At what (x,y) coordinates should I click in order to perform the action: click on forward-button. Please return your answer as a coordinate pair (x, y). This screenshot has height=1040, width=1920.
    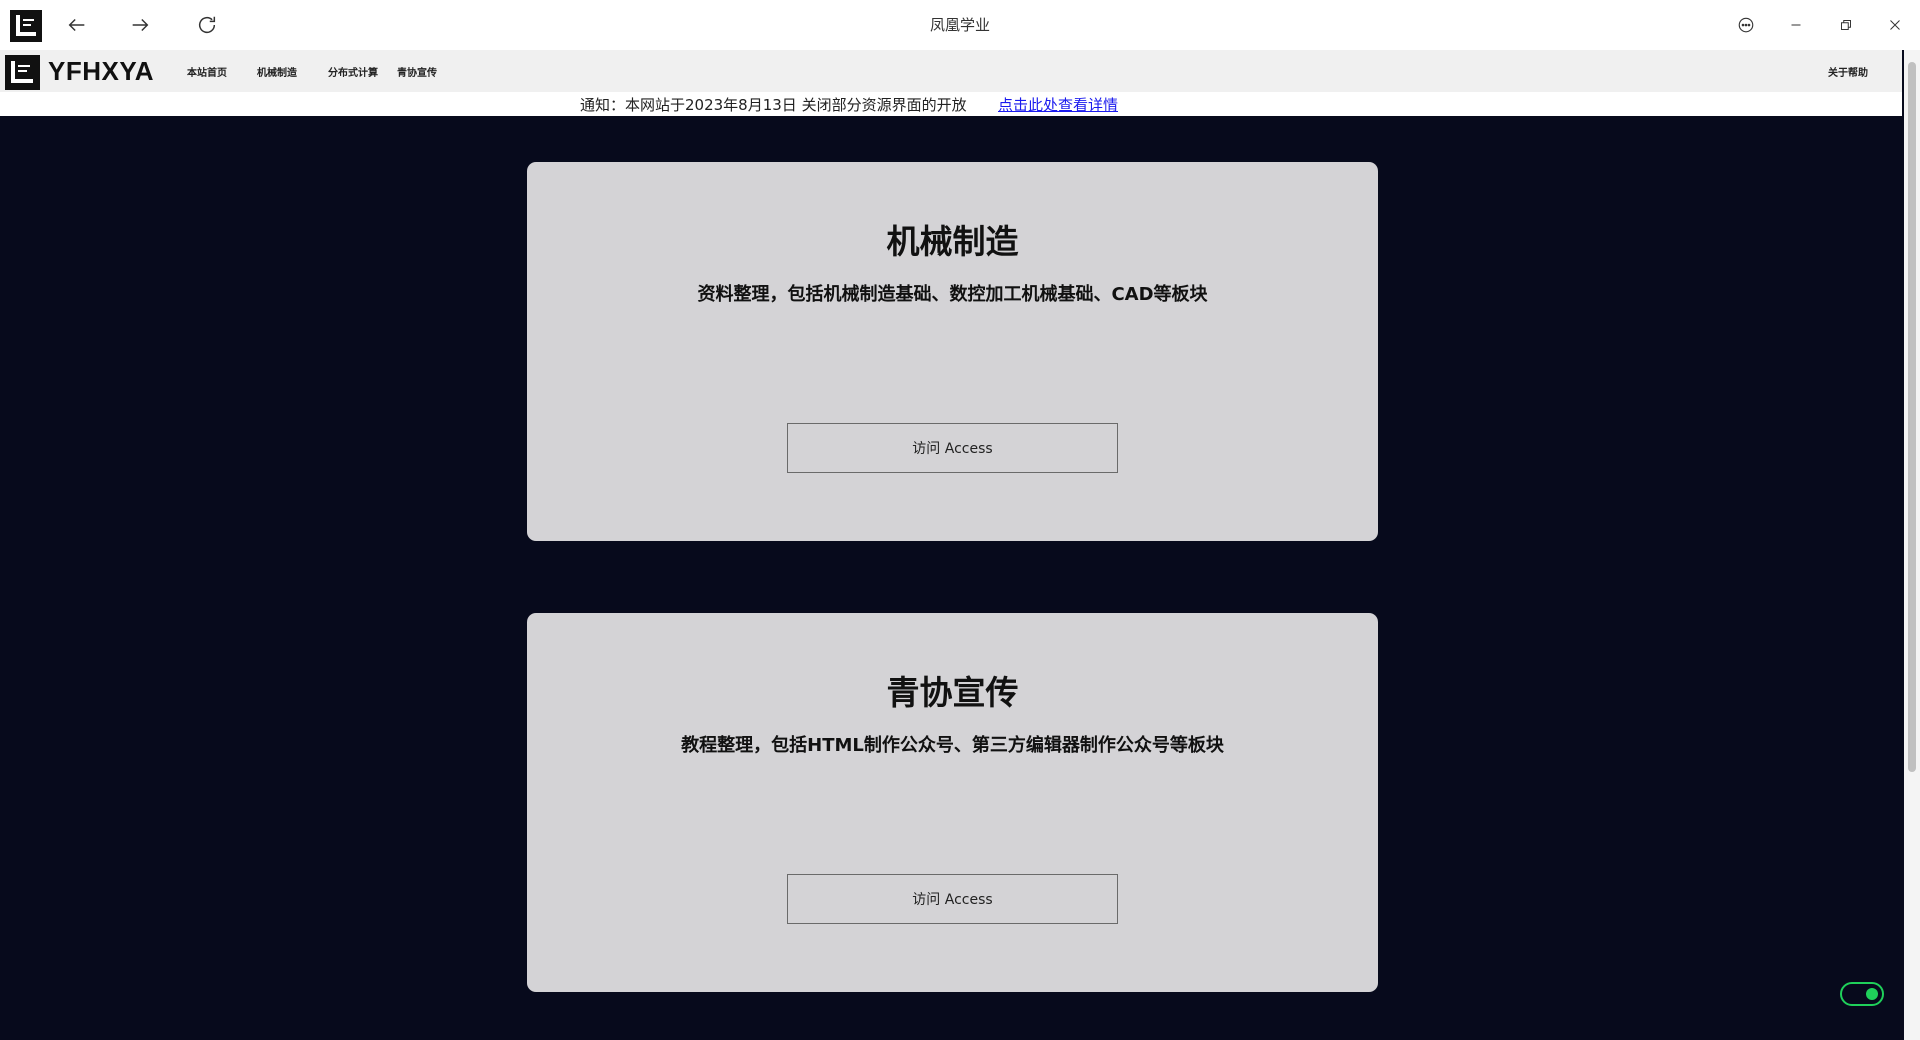
    Looking at the image, I should click on (140, 25).